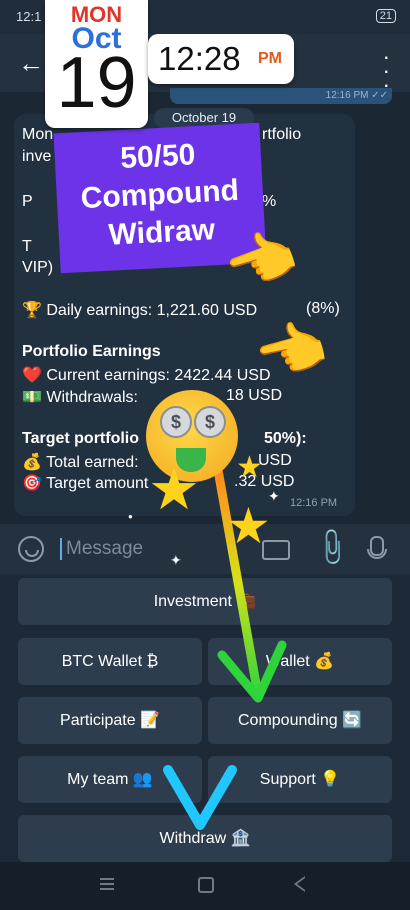  I want to click on calendar-date: 19, so click(96, 83).